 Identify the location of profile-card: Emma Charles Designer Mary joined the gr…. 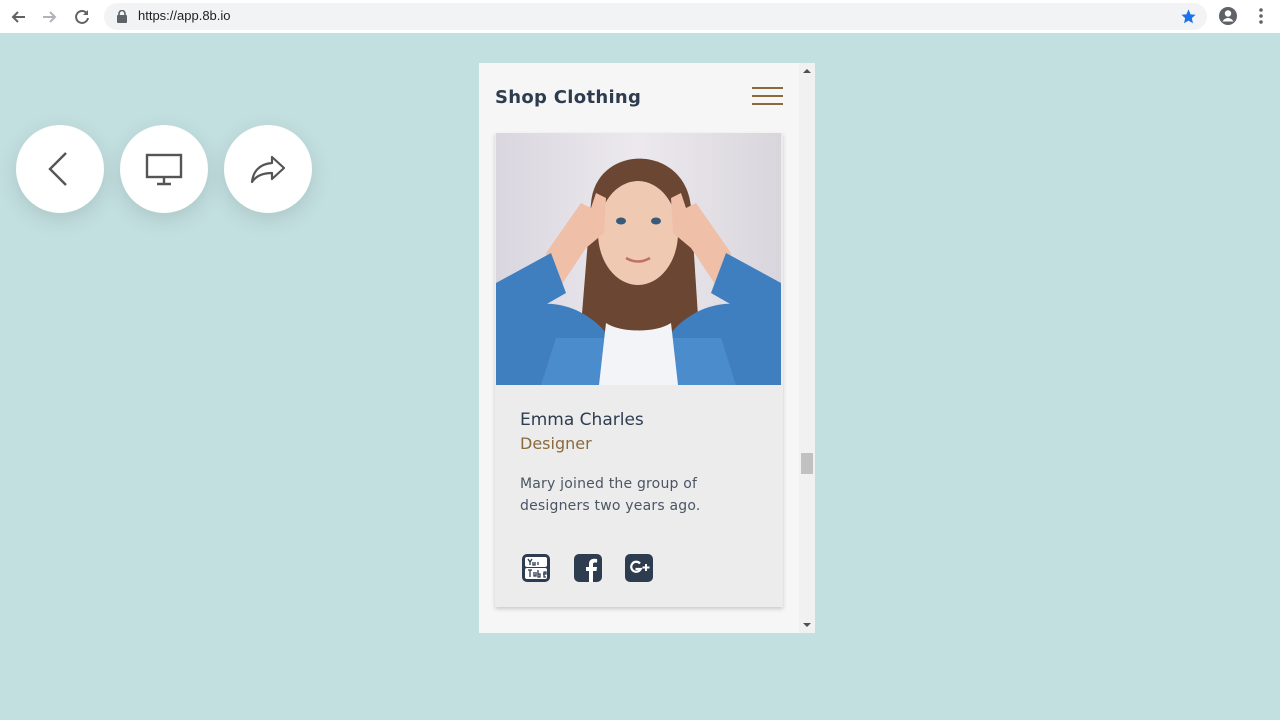
(639, 370).